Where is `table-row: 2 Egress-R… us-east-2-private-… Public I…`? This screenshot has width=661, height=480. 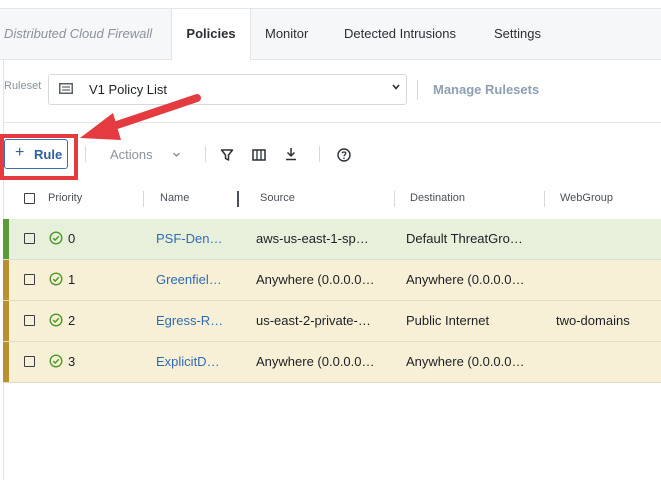 table-row: 2 Egress-R… us-east-2-private-… Public I… is located at coordinates (332, 321).